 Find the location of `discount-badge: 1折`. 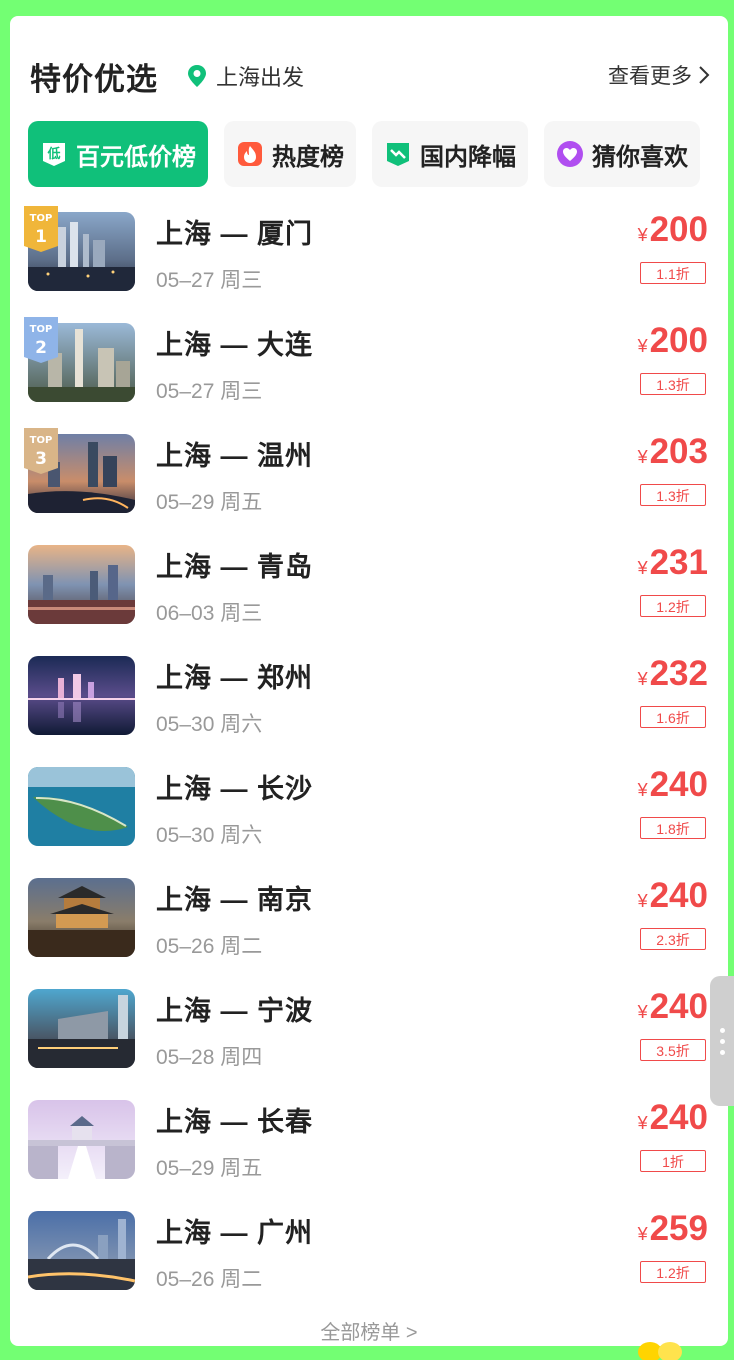

discount-badge: 1折 is located at coordinates (673, 1161).